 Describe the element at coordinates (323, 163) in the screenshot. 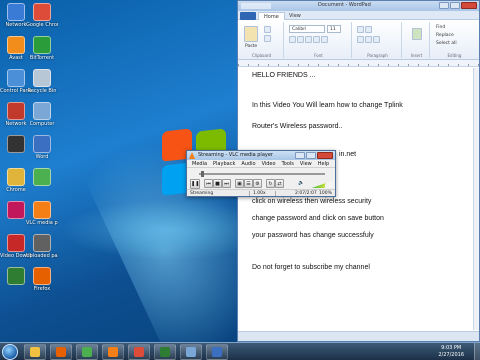

I see `vlc-menu-help: Help` at that location.